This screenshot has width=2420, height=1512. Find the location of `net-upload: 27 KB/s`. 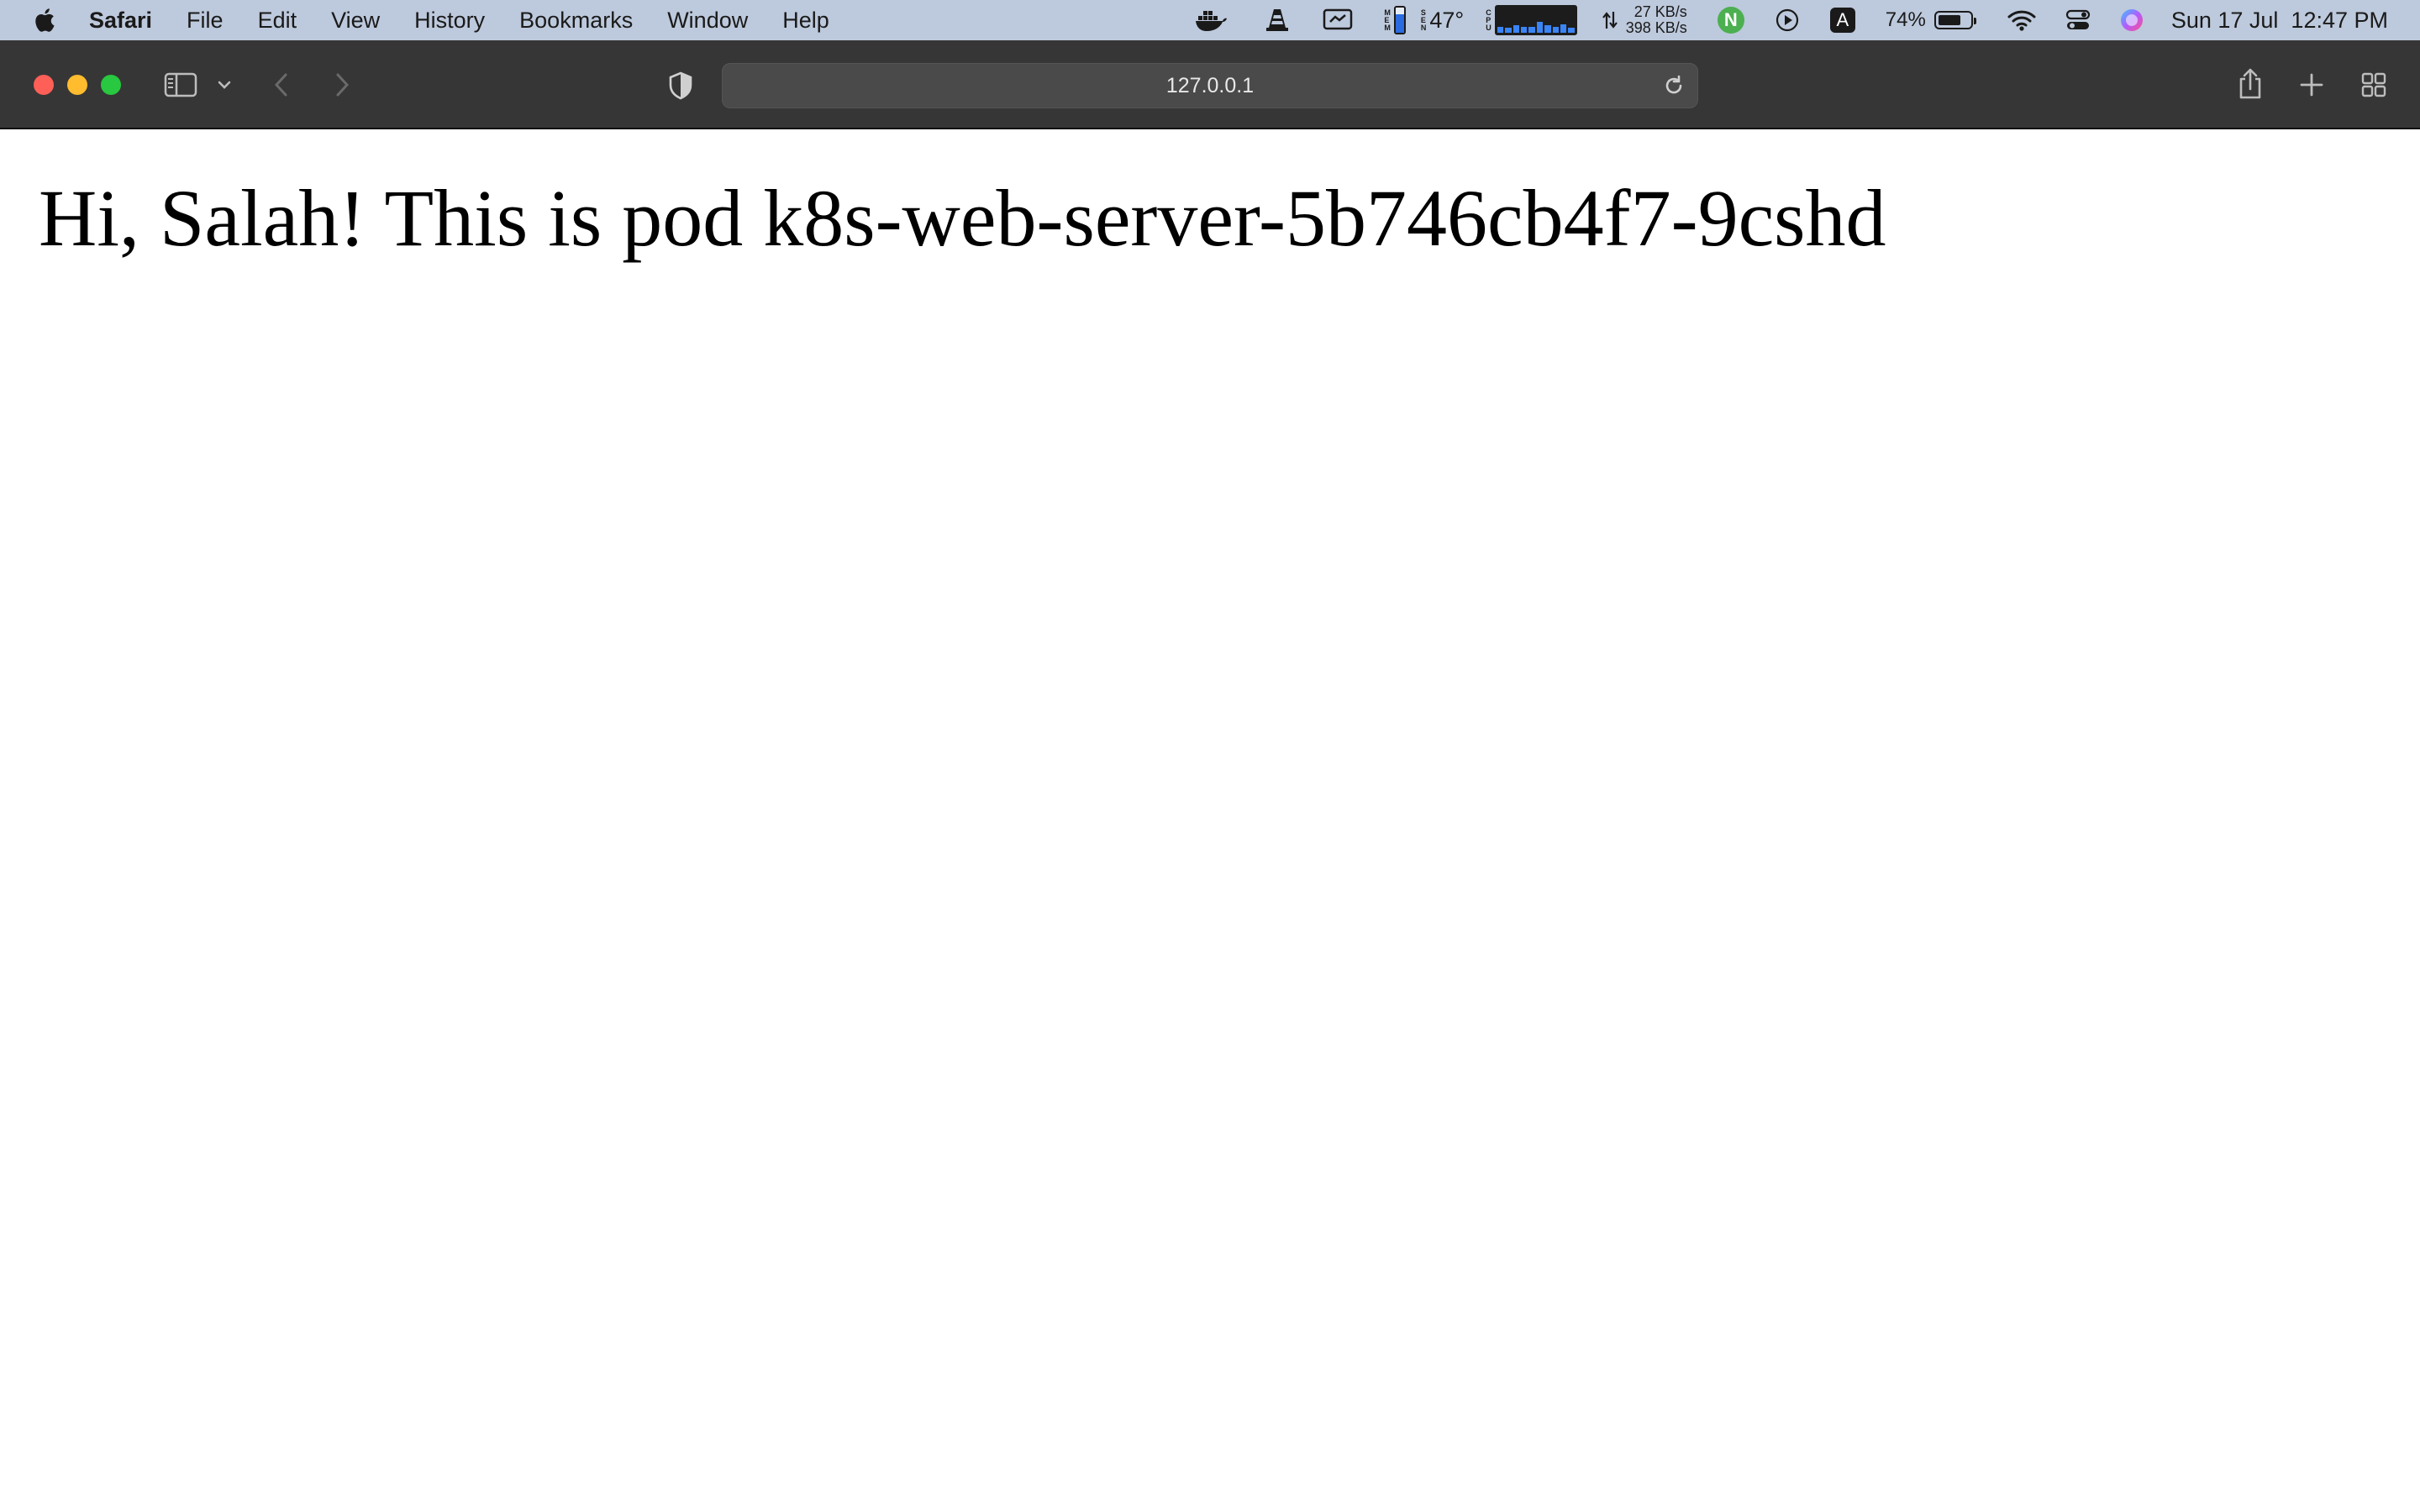

net-upload: 27 KB/s is located at coordinates (1660, 11).